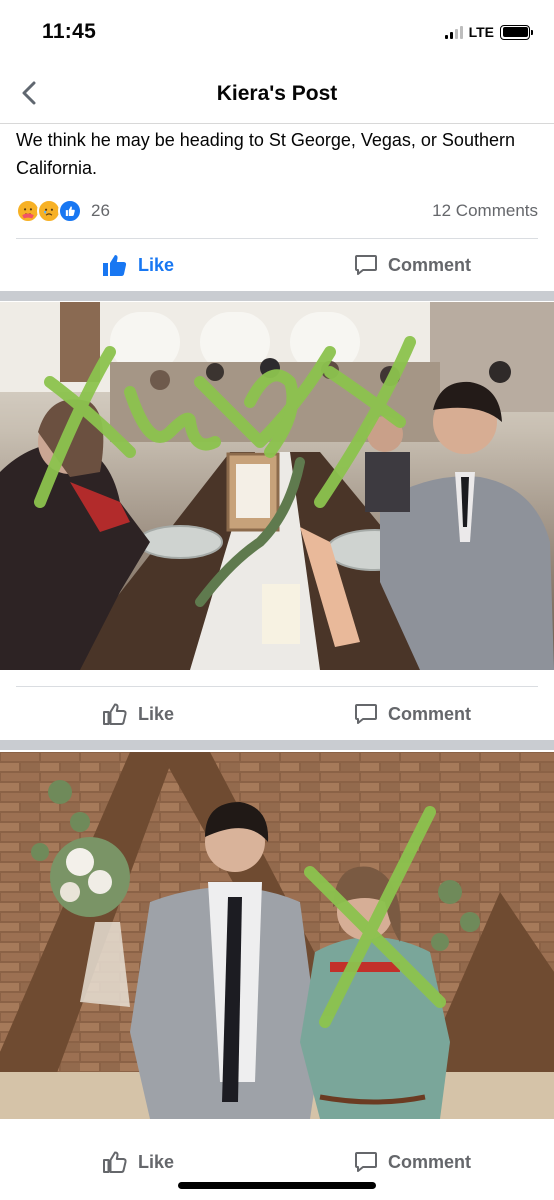 The height and width of the screenshot is (1200, 554). I want to click on home-indicator, so click(277, 1185).